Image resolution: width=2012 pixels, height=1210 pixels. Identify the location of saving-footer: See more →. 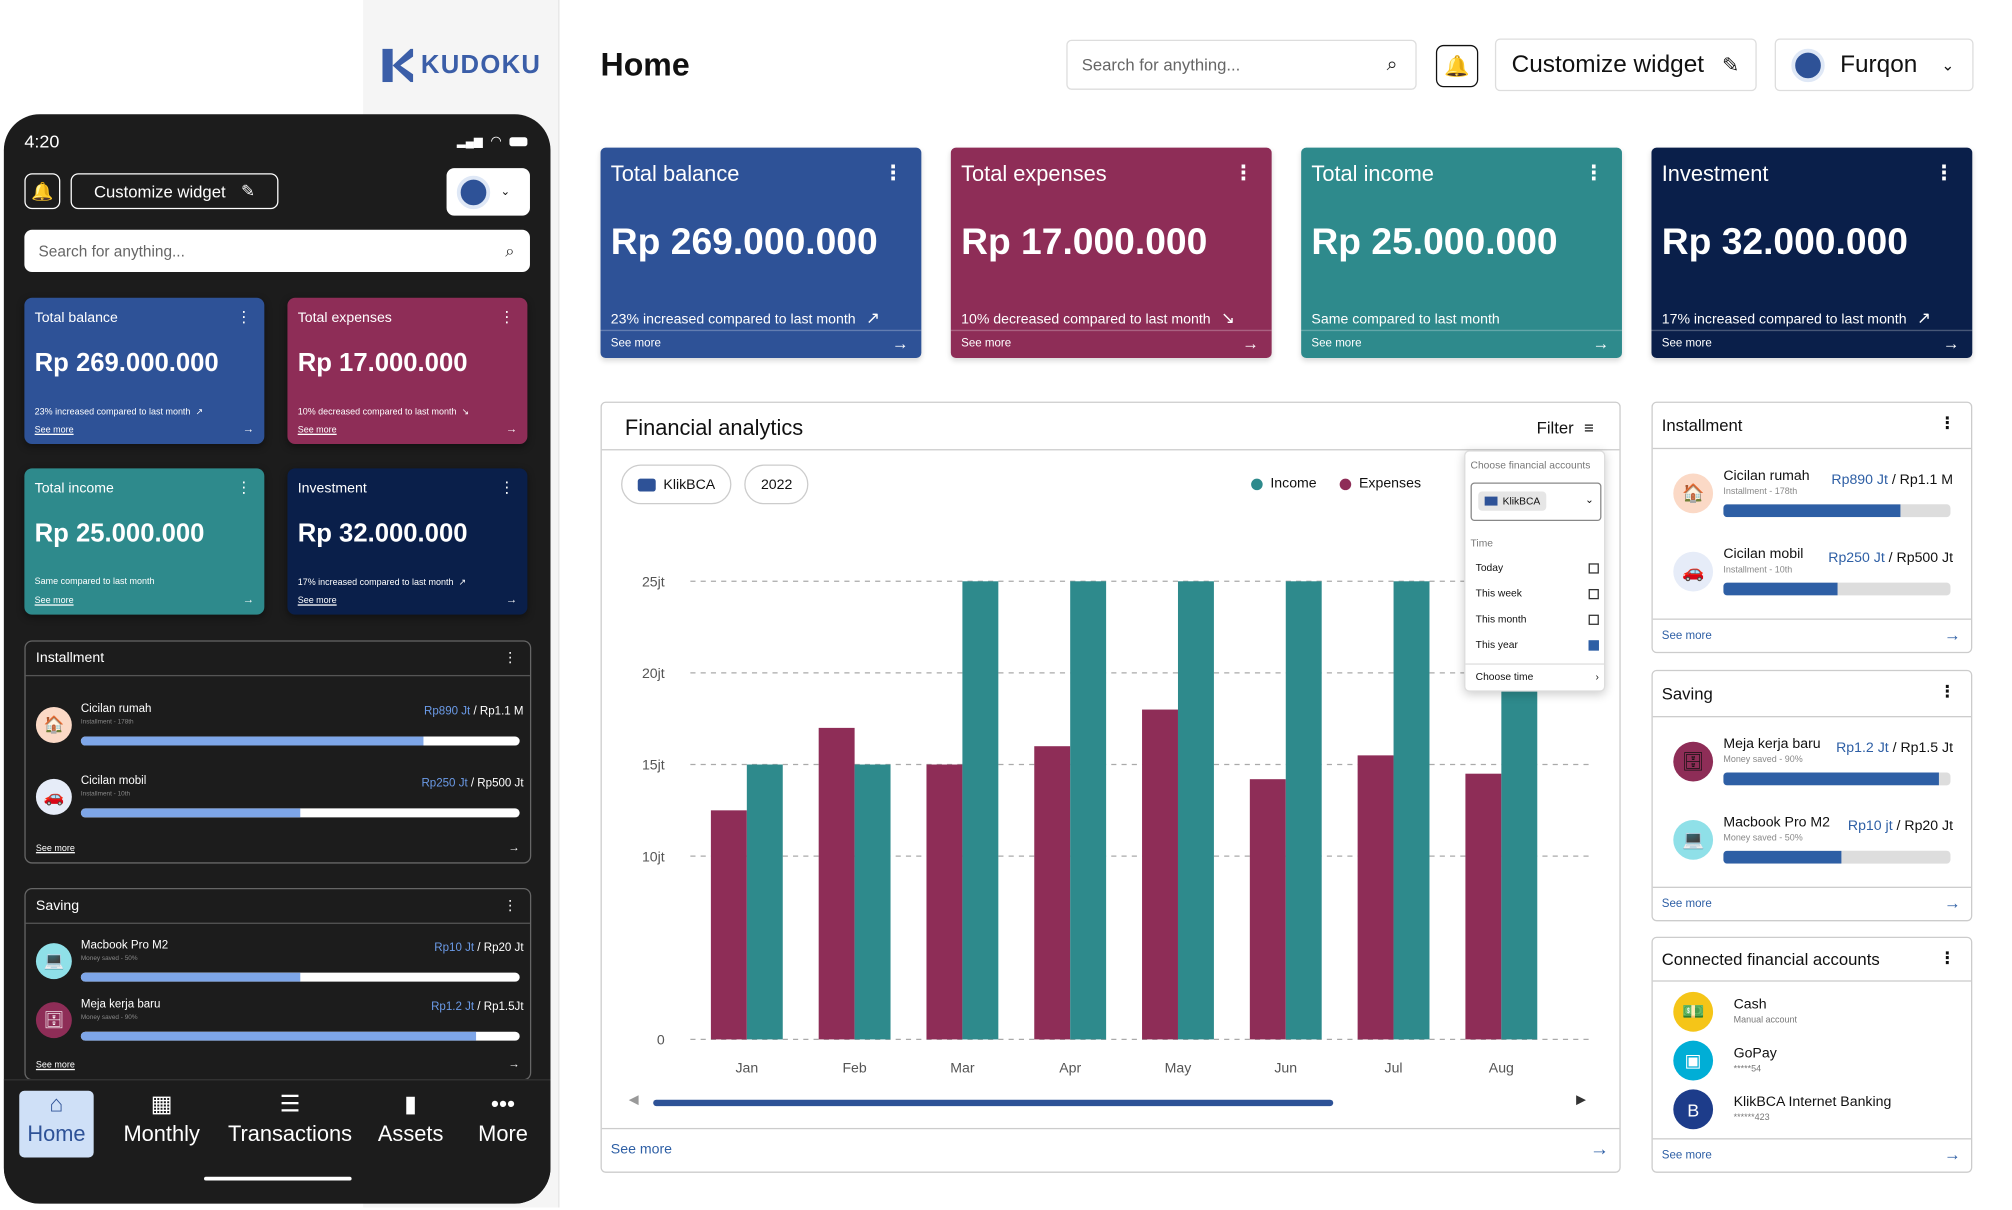
(1811, 903).